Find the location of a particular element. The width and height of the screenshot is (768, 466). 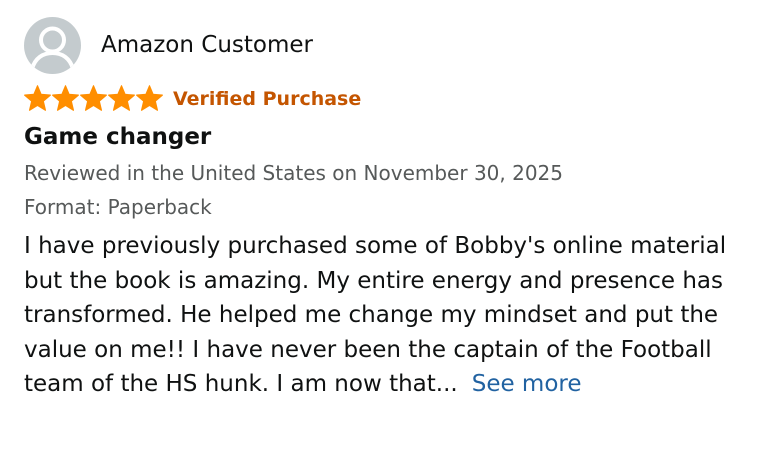

star-rating is located at coordinates (93, 98).